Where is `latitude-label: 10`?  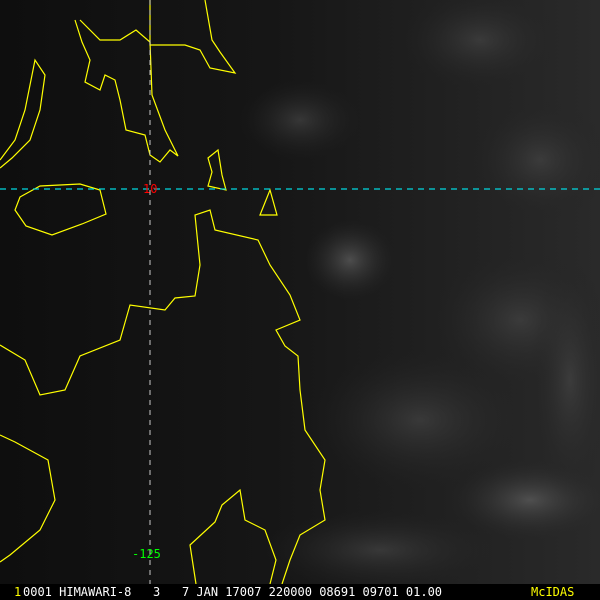 latitude-label: 10 is located at coordinates (150, 189).